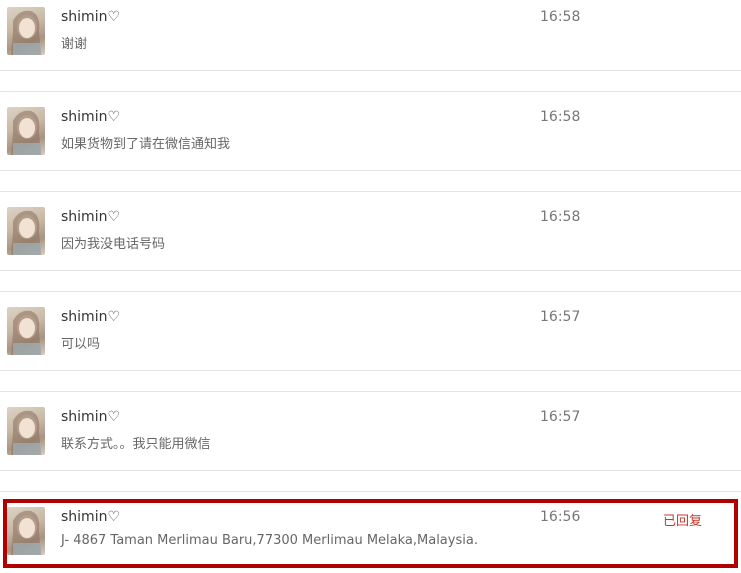 This screenshot has width=741, height=573. What do you see at coordinates (370, 231) in the screenshot?
I see `message-item: shimin♡ 因为我没电话号码 16:58` at bounding box center [370, 231].